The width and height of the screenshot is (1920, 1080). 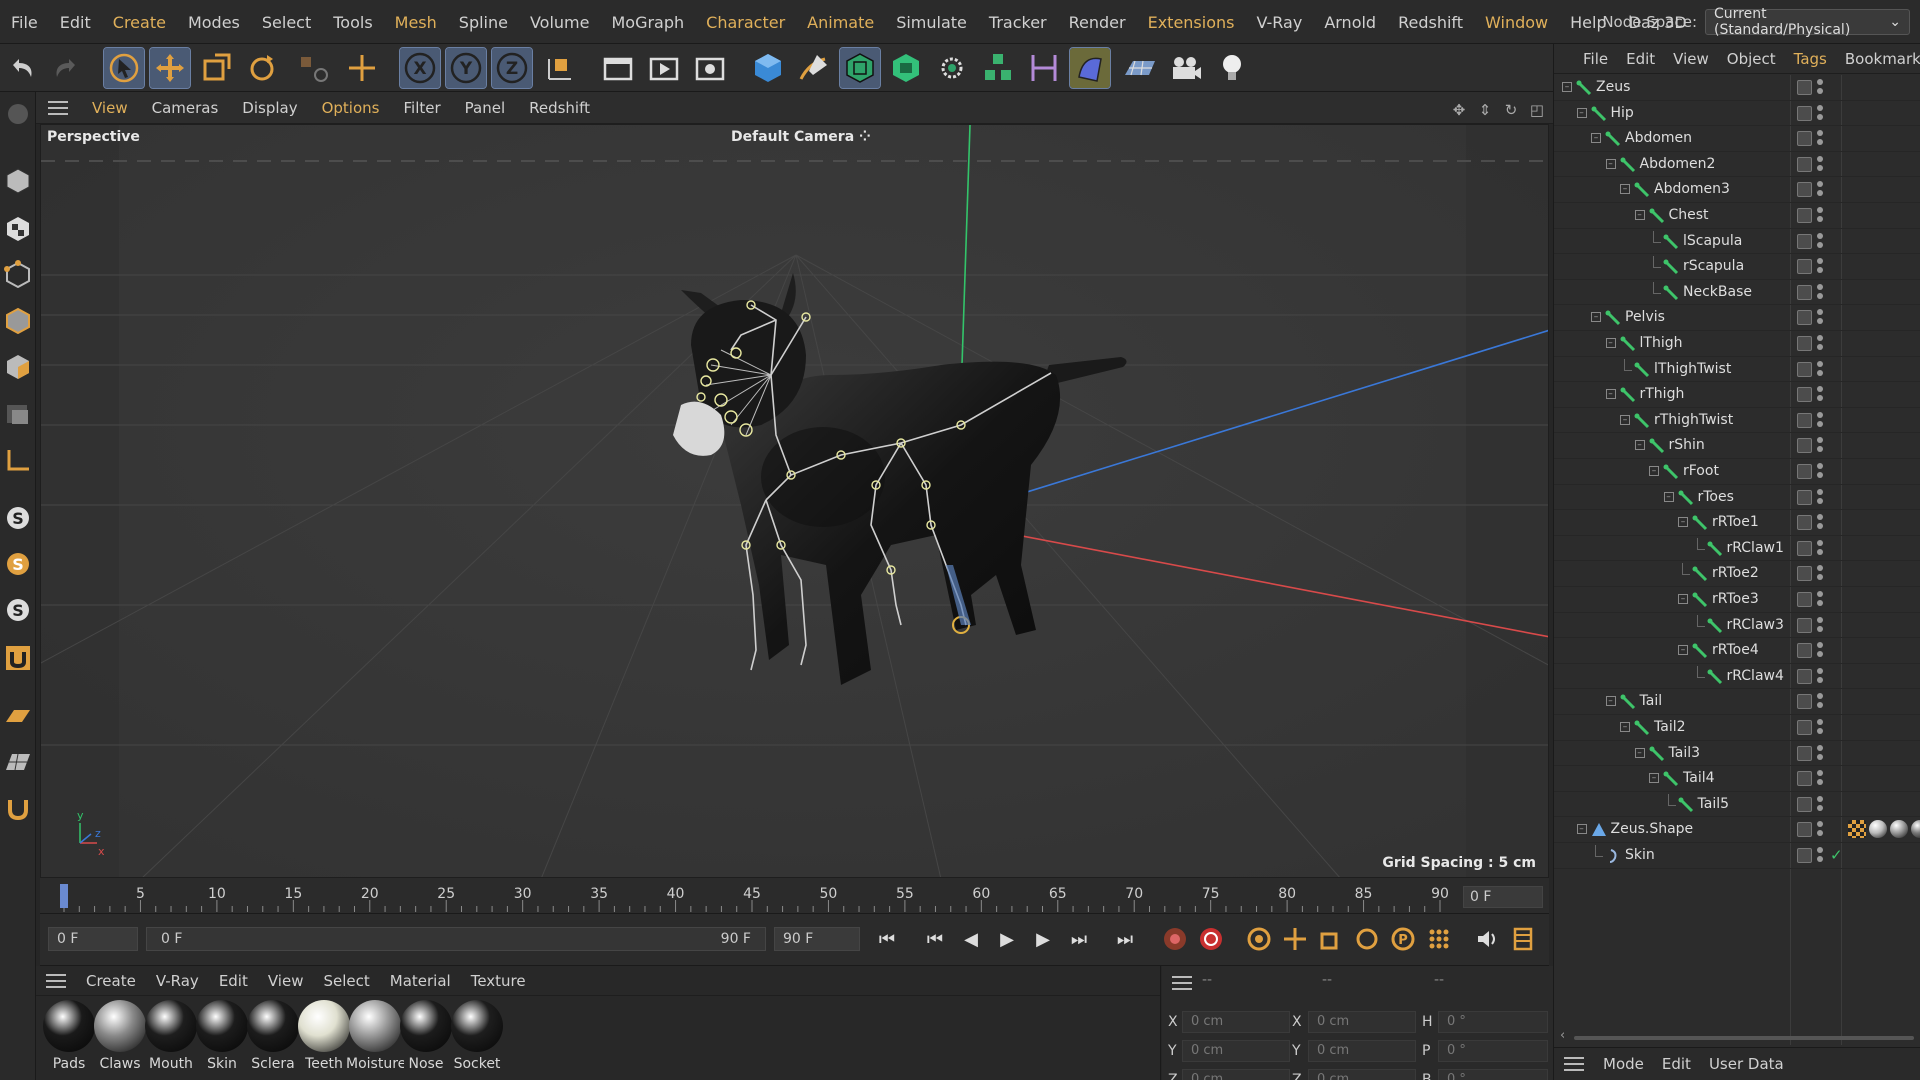 What do you see at coordinates (817, 939) in the screenshot?
I see `end-frame-field: 90 F` at bounding box center [817, 939].